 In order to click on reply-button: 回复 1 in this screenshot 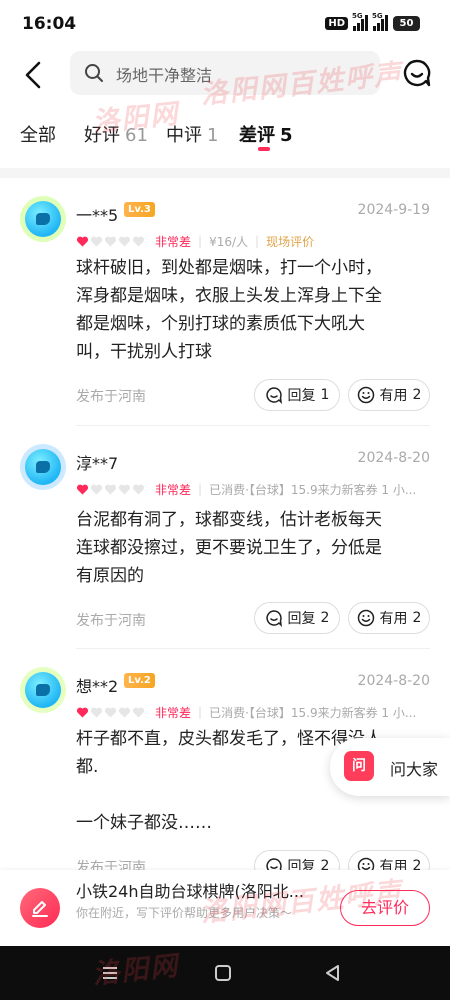, I will do `click(297, 395)`.